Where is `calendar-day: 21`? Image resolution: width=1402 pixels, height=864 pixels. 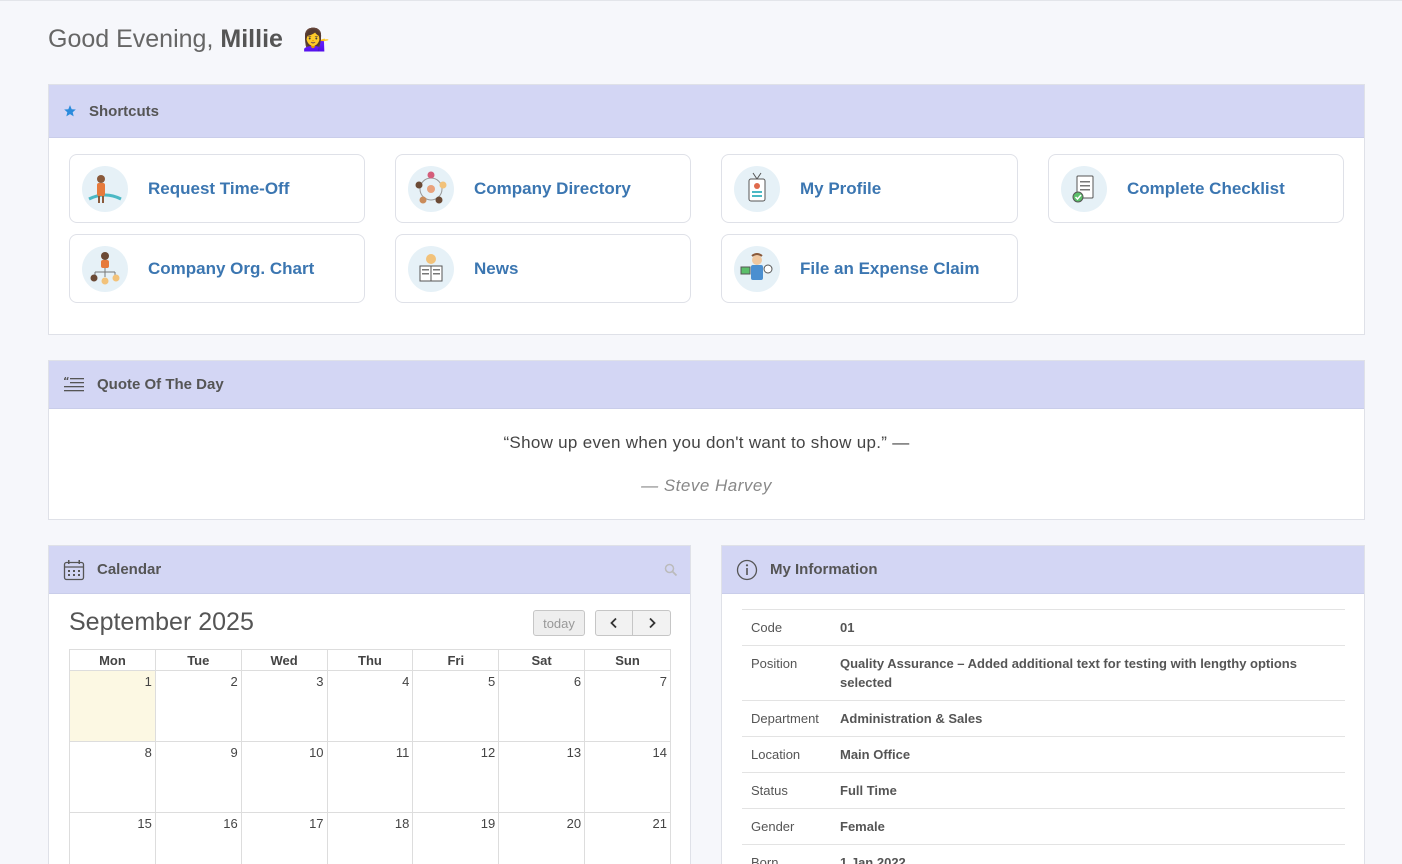 calendar-day: 21 is located at coordinates (627, 838).